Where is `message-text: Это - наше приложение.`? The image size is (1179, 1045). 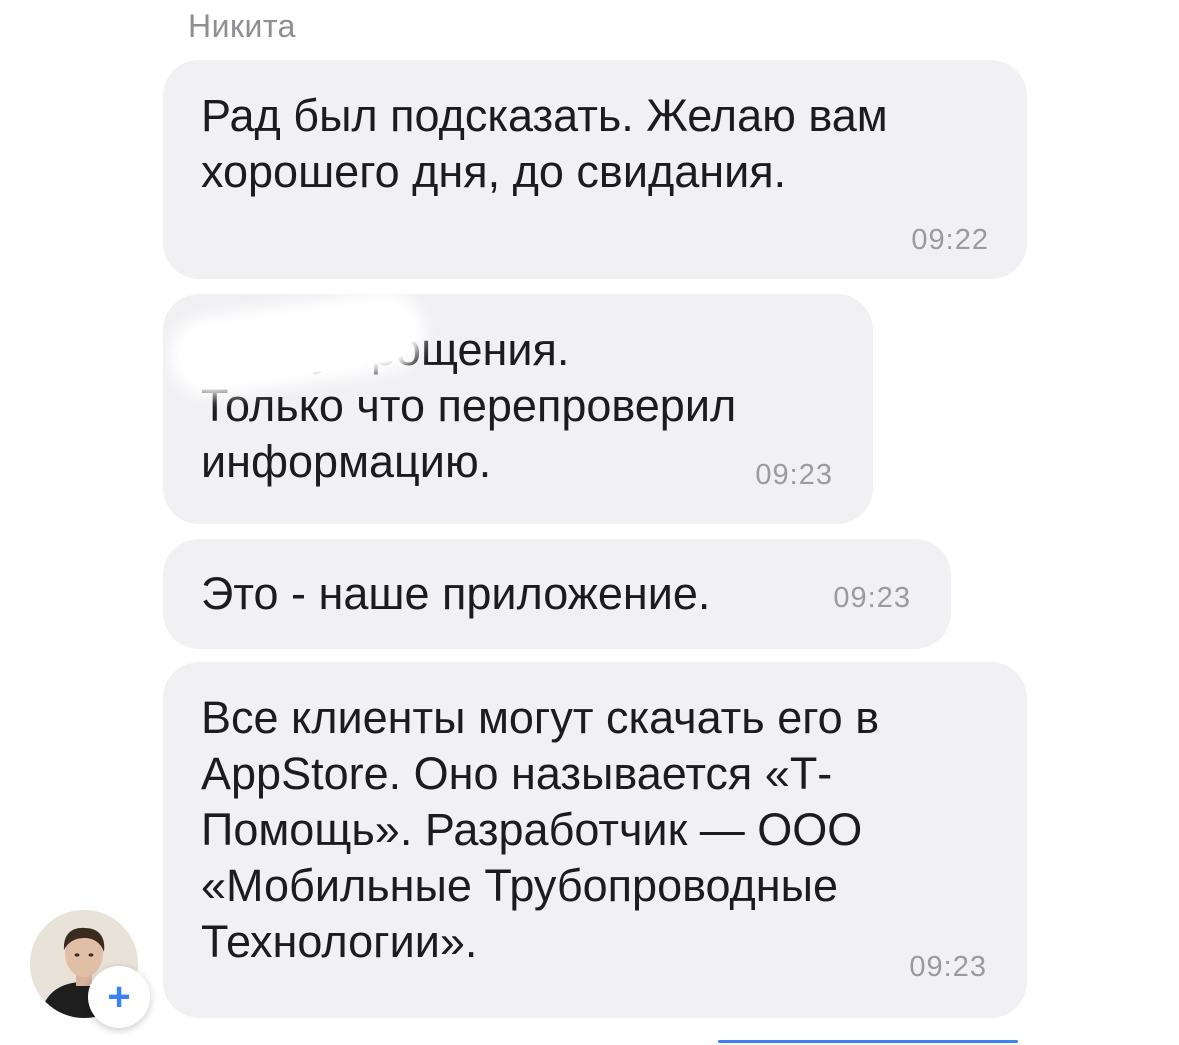 message-text: Это - наше приложение. is located at coordinates (456, 593).